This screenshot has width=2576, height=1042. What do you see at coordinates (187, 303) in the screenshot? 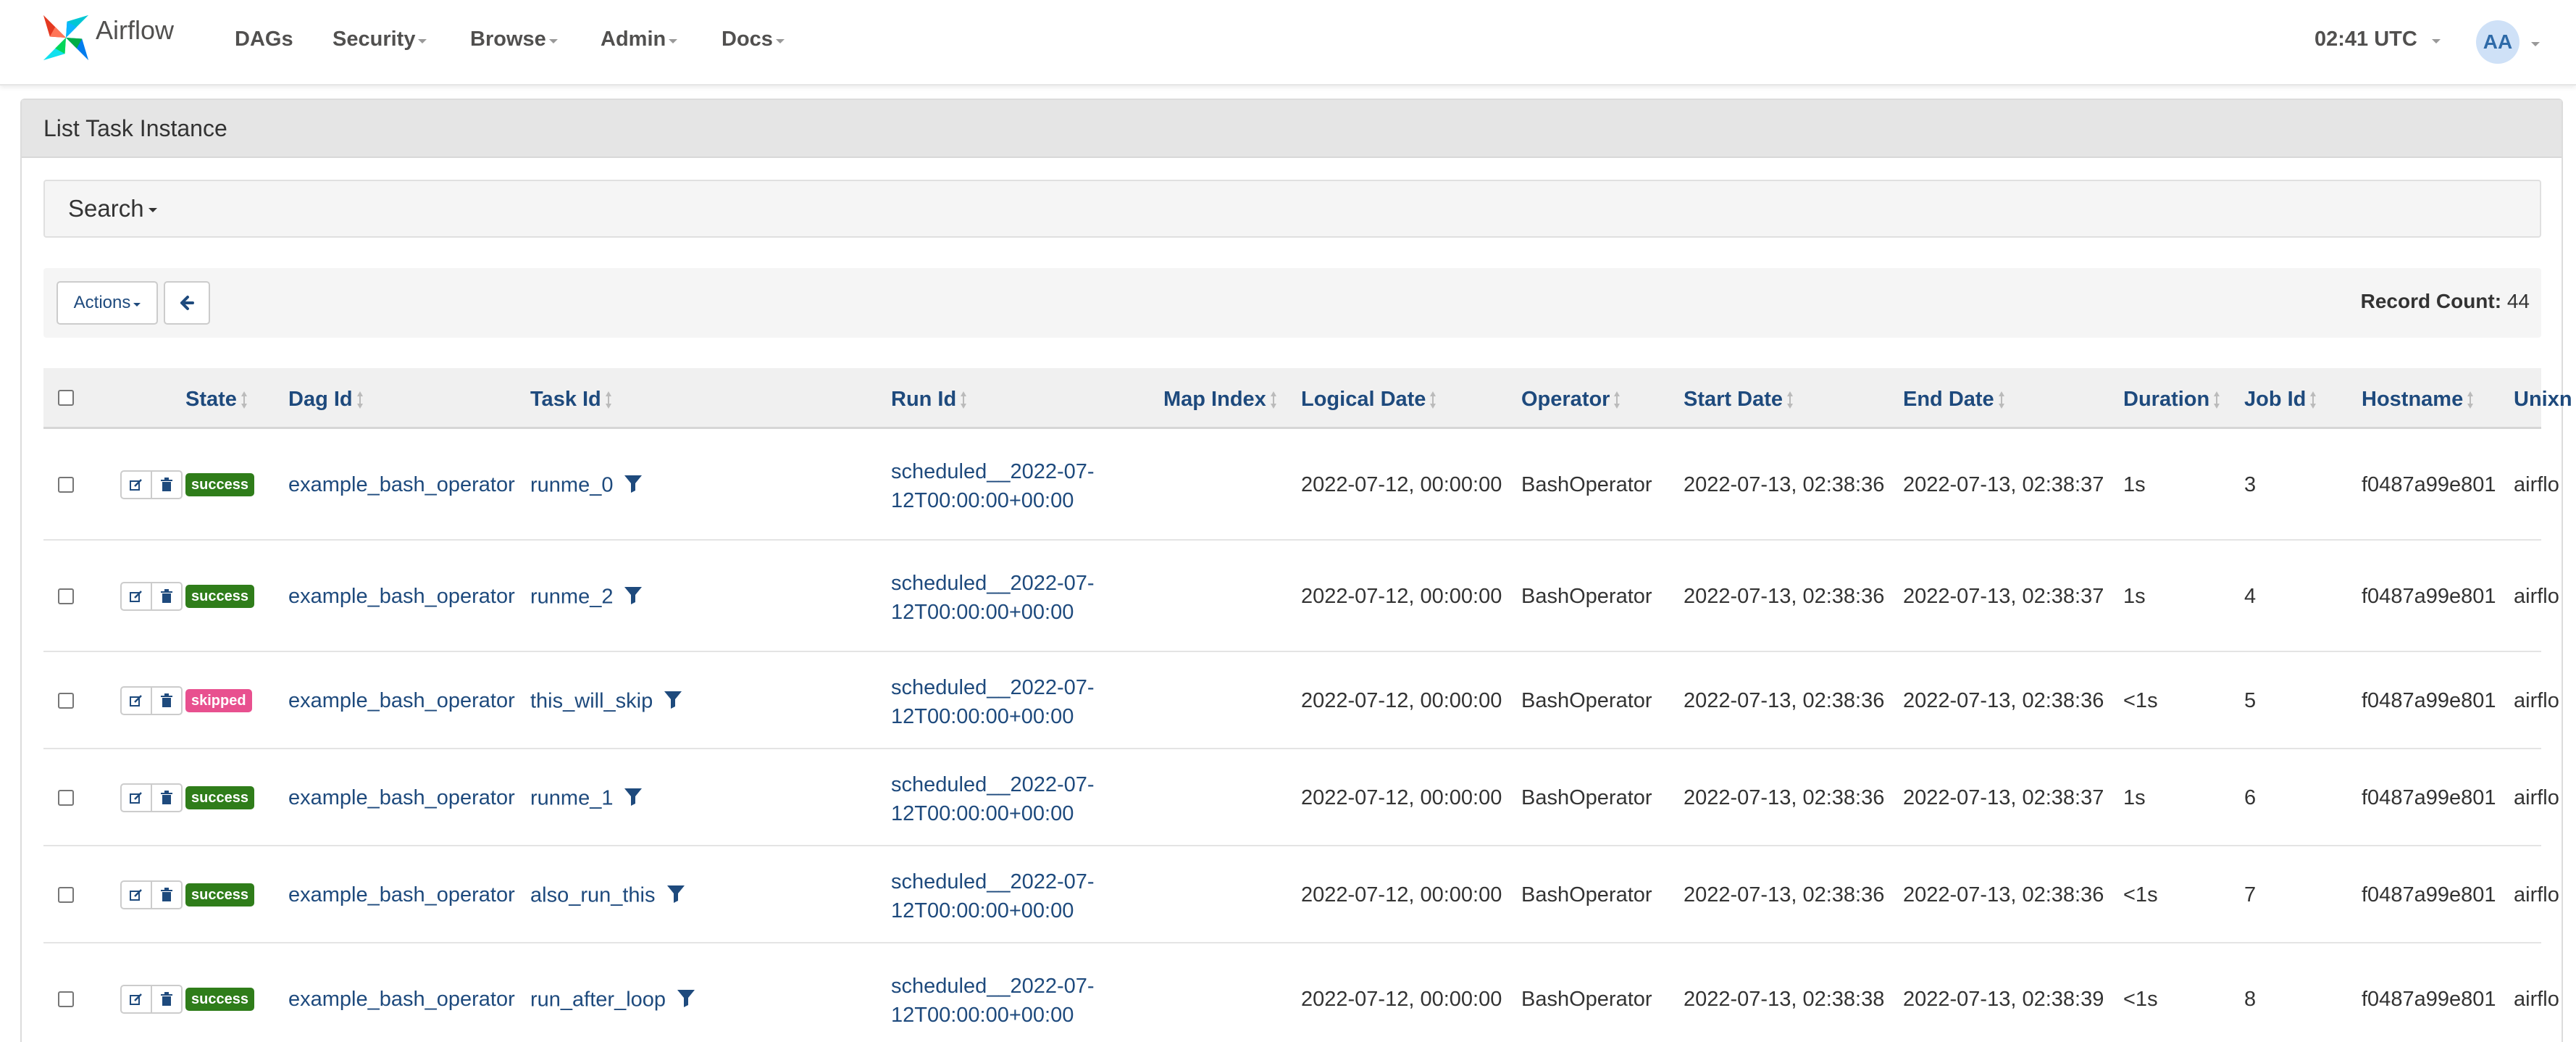
I see `back-button` at bounding box center [187, 303].